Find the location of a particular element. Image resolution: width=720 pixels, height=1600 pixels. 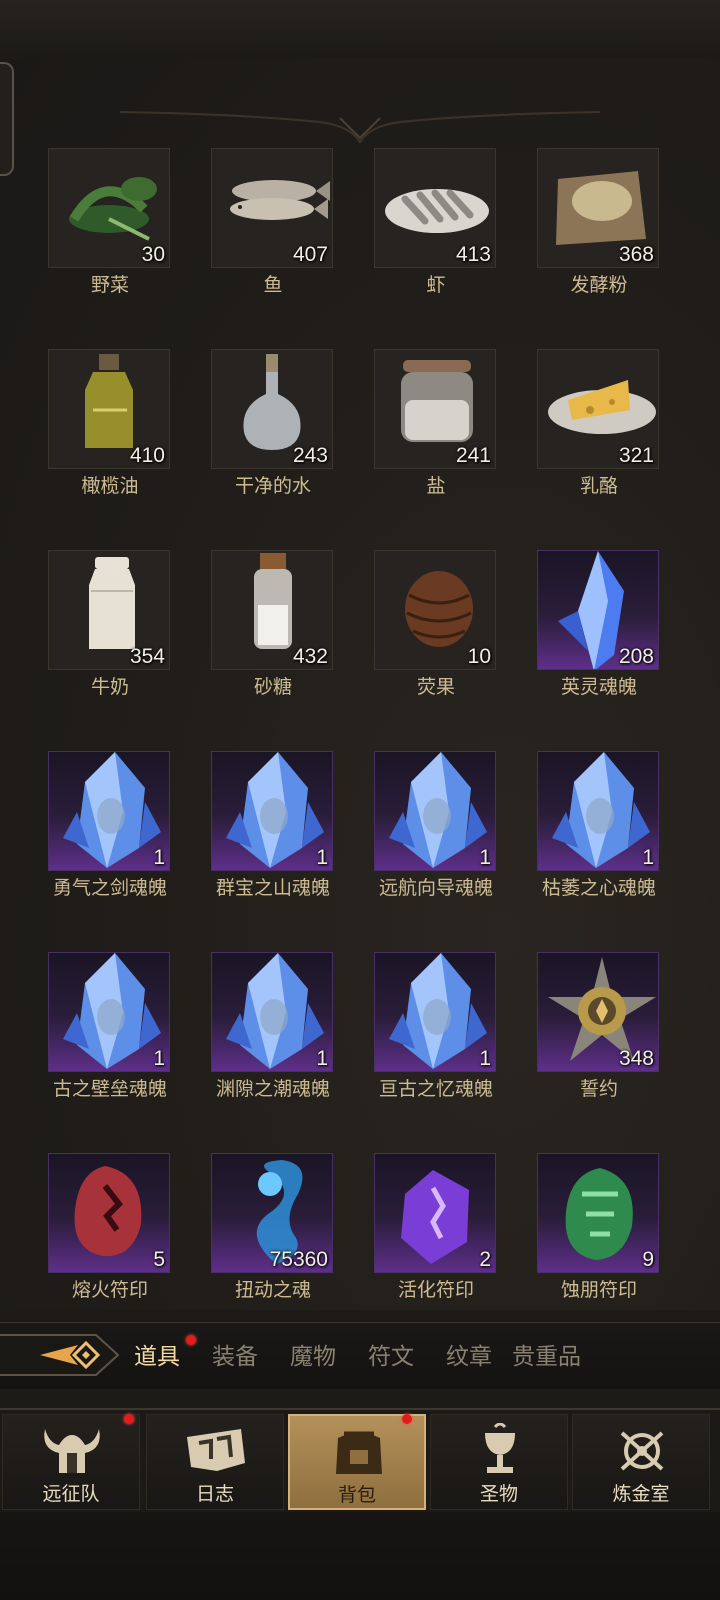

red-rune-stone-icon is located at coordinates (108, 1211).